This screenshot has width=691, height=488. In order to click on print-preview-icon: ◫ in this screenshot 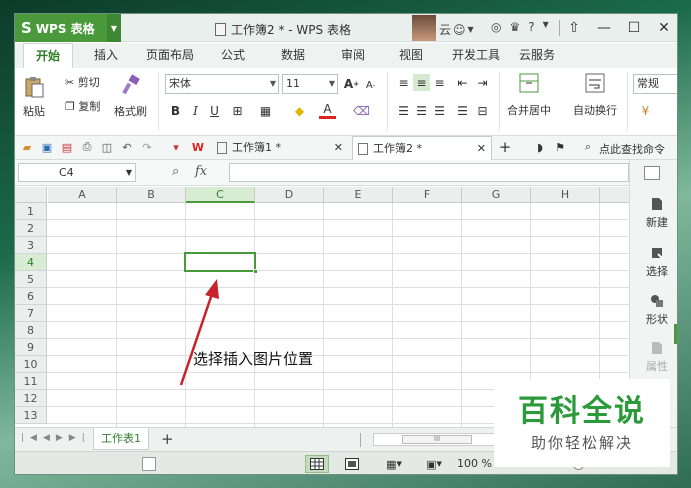, I will do `click(107, 147)`.